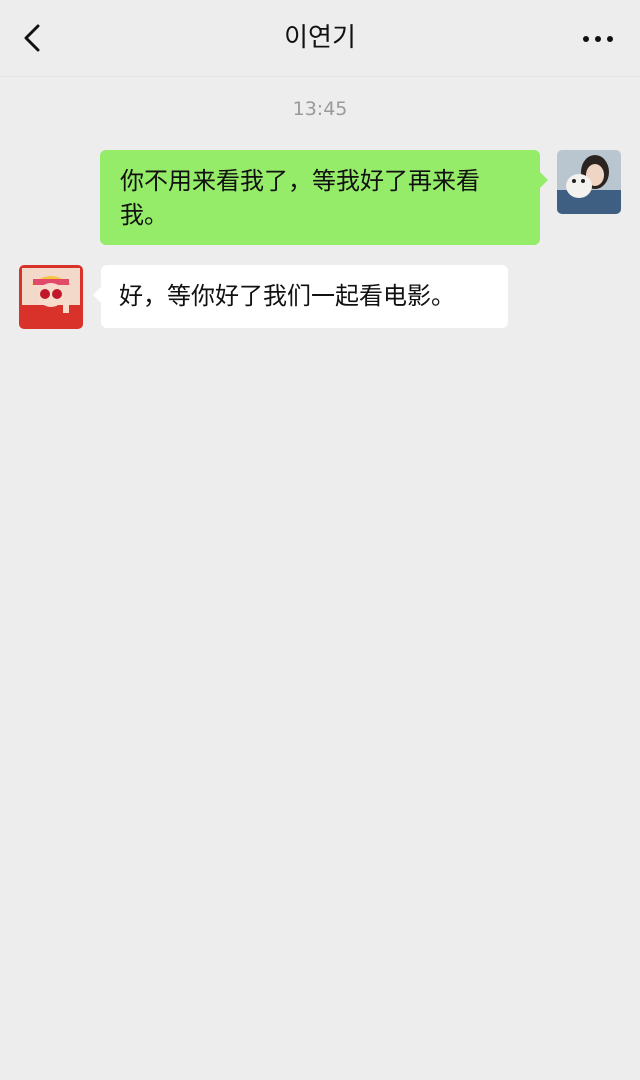  I want to click on message-timestamp: 13:45, so click(320, 109).